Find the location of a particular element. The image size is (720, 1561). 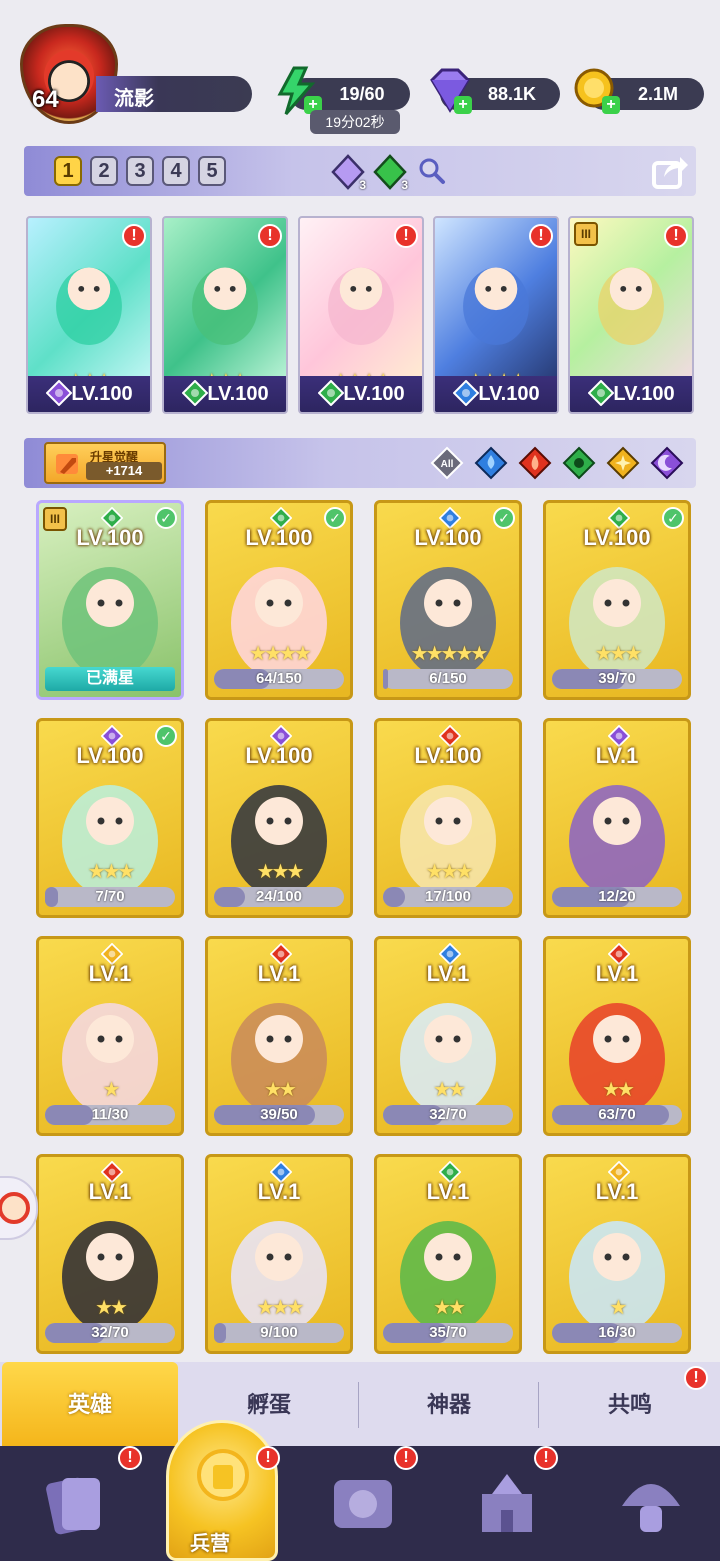

energy-counter: + 19/60 is located at coordinates (343, 90).